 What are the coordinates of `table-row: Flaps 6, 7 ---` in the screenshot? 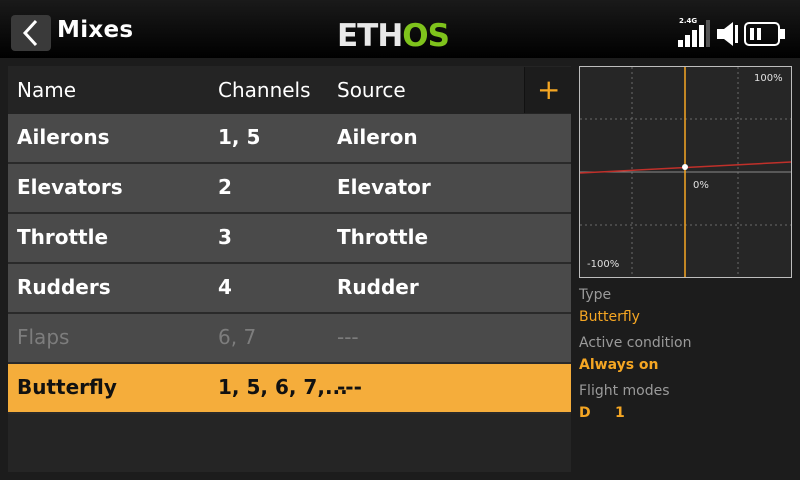 It's located at (289, 339).